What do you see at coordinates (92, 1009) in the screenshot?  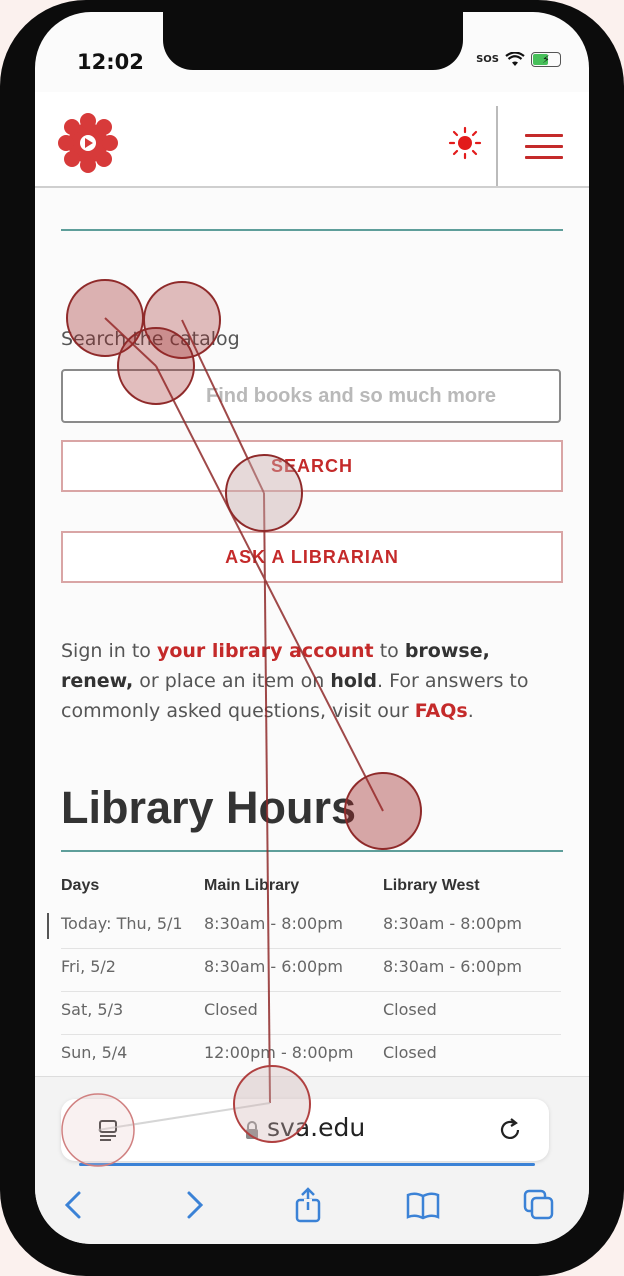 I see `table-cell: Sat, 5/3` at bounding box center [92, 1009].